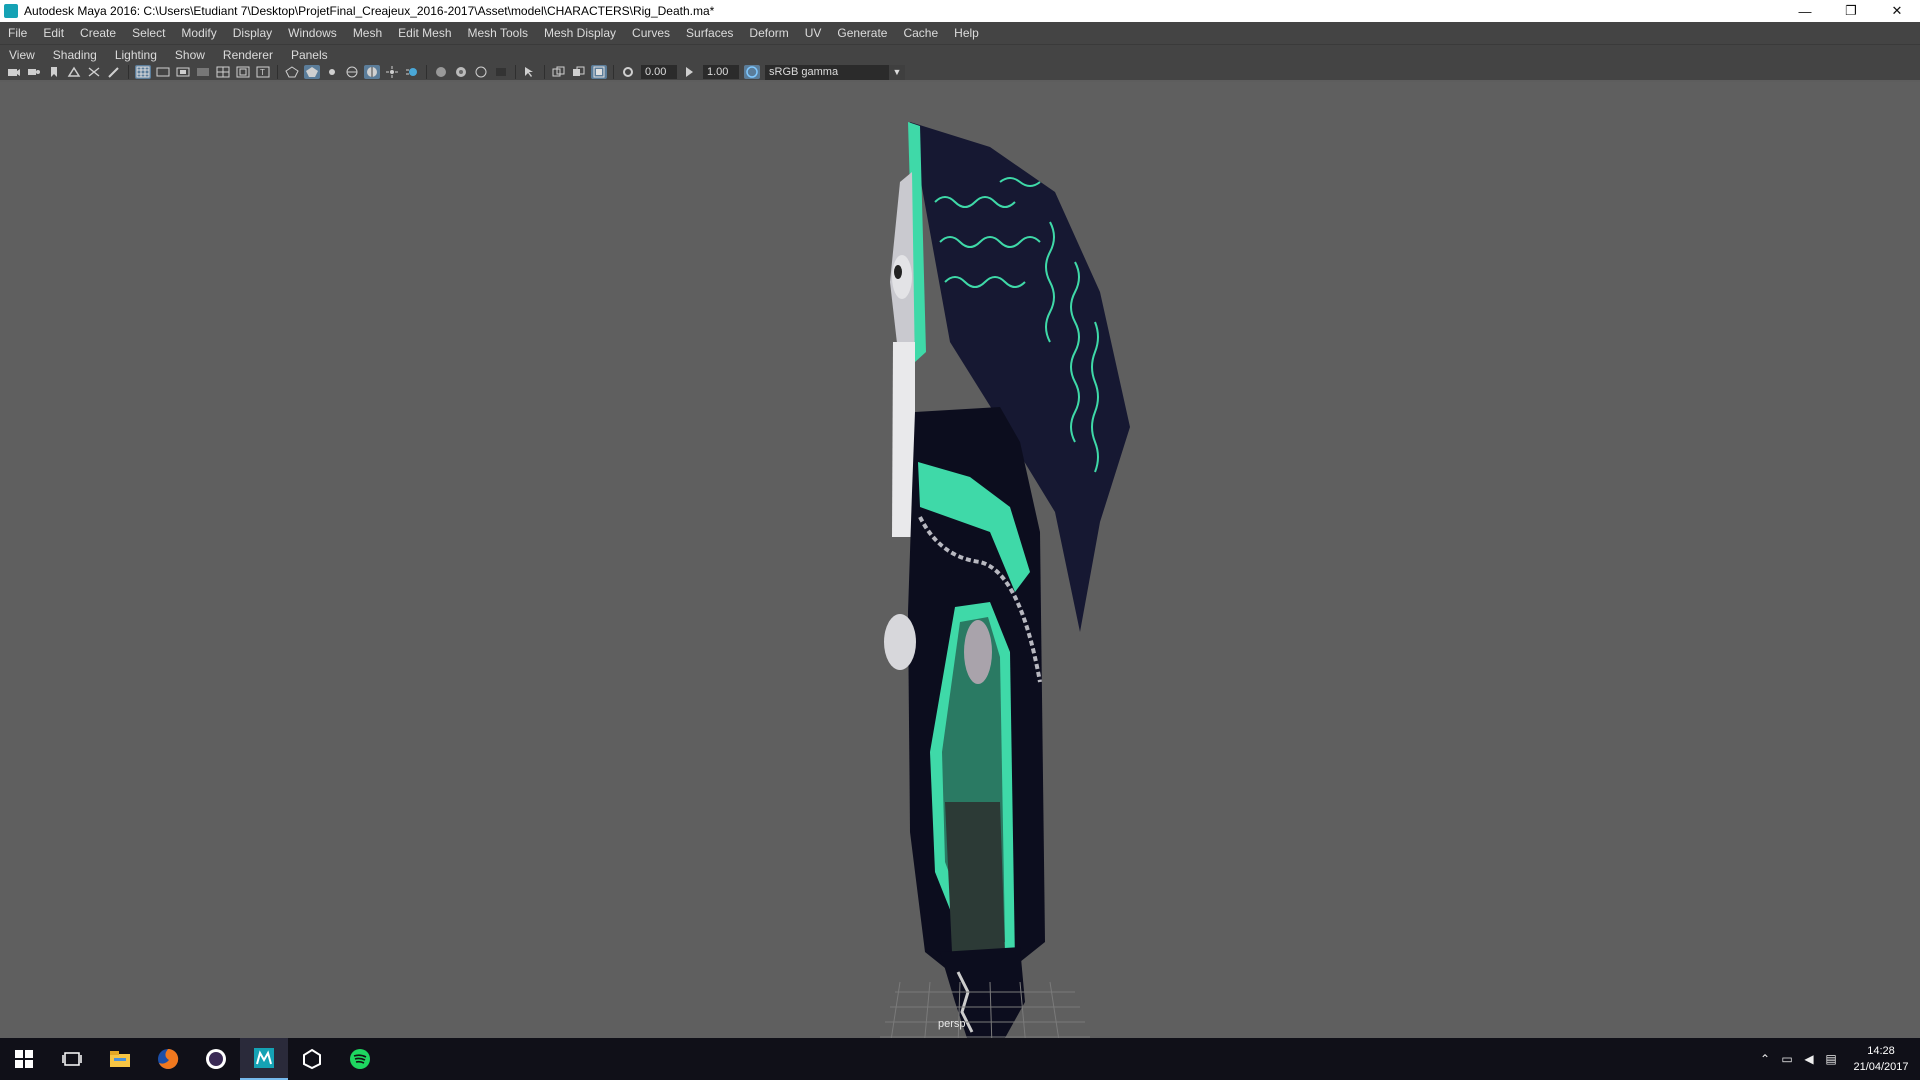  Describe the element at coordinates (952, 1024) in the screenshot. I see `camera-label: persp` at that location.